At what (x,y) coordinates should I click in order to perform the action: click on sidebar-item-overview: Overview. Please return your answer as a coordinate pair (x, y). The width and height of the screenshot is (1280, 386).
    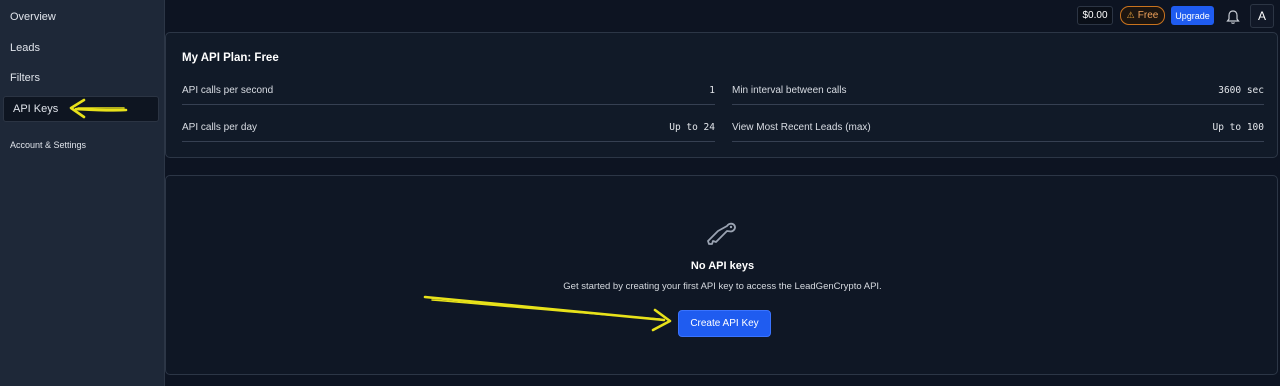
    Looking at the image, I should click on (82, 17).